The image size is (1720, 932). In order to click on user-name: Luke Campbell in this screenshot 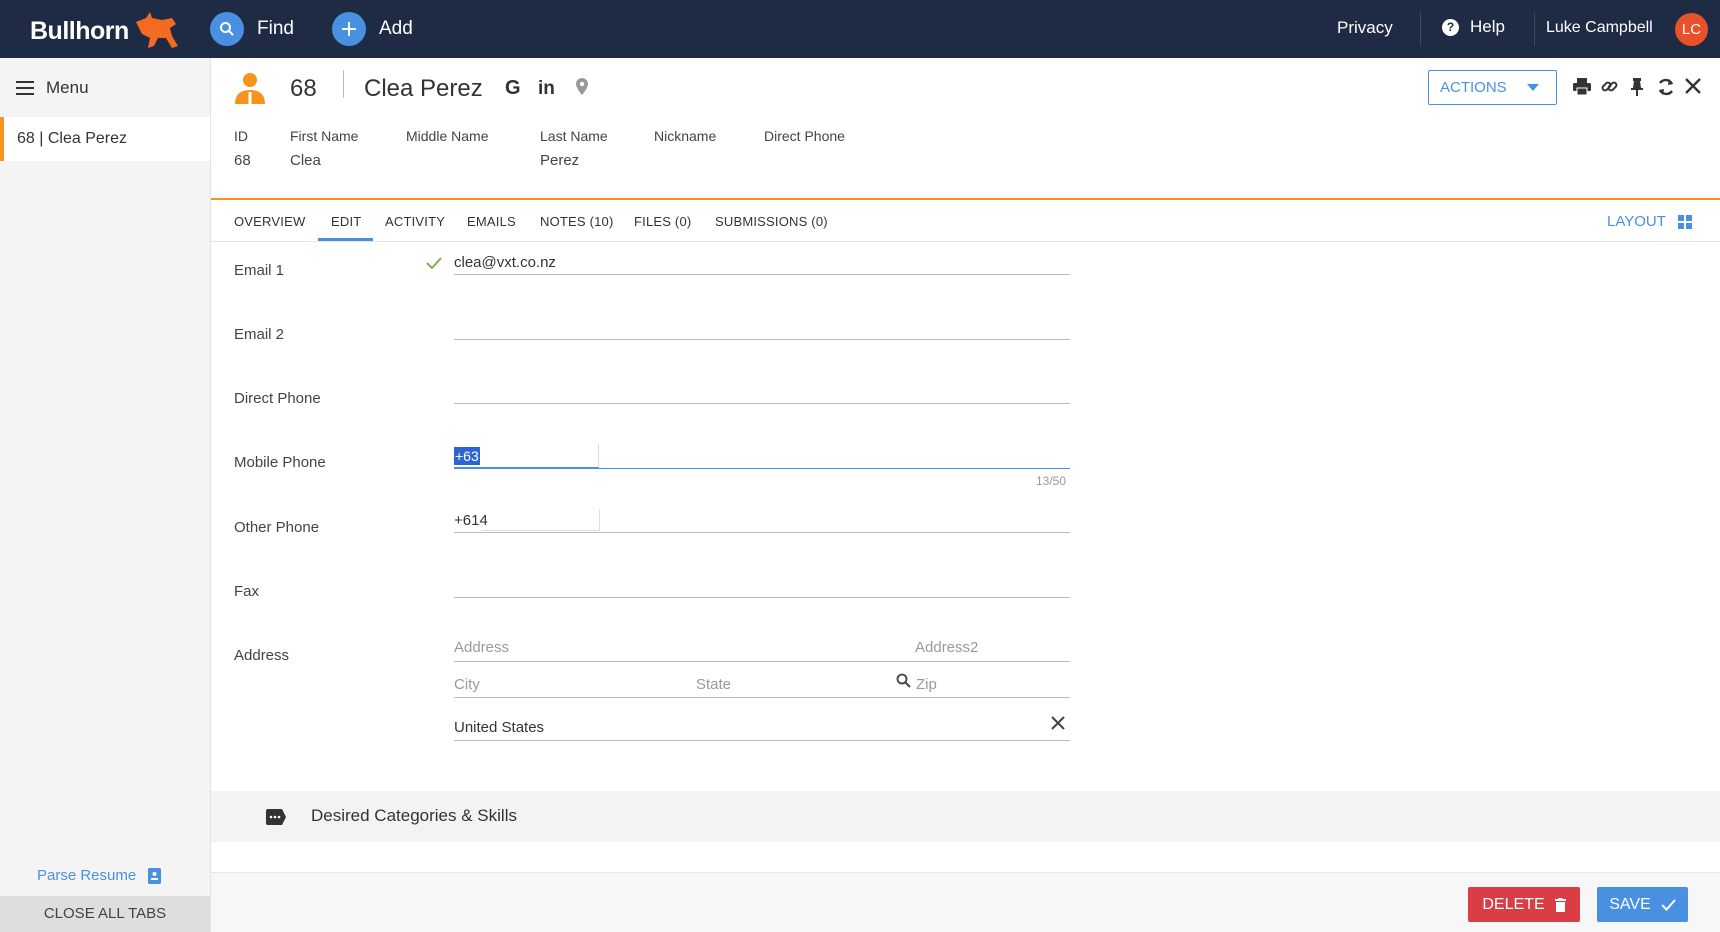, I will do `click(1599, 28)`.